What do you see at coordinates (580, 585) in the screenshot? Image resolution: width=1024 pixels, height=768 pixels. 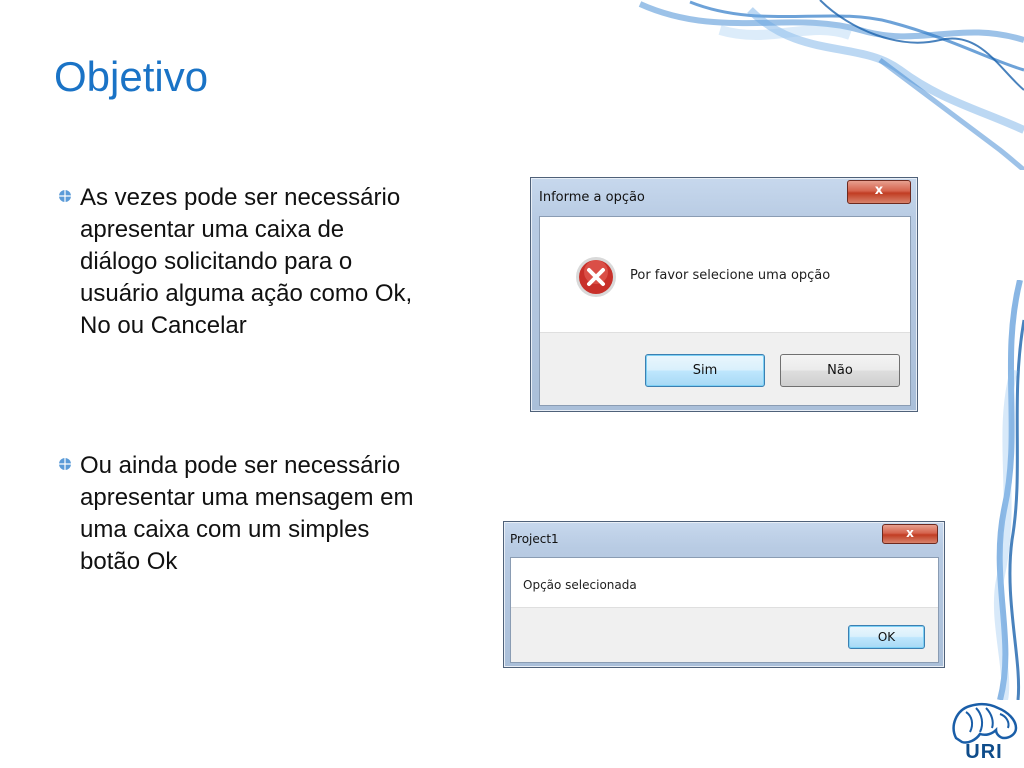 I see `dialog-message: Opção selecionada` at bounding box center [580, 585].